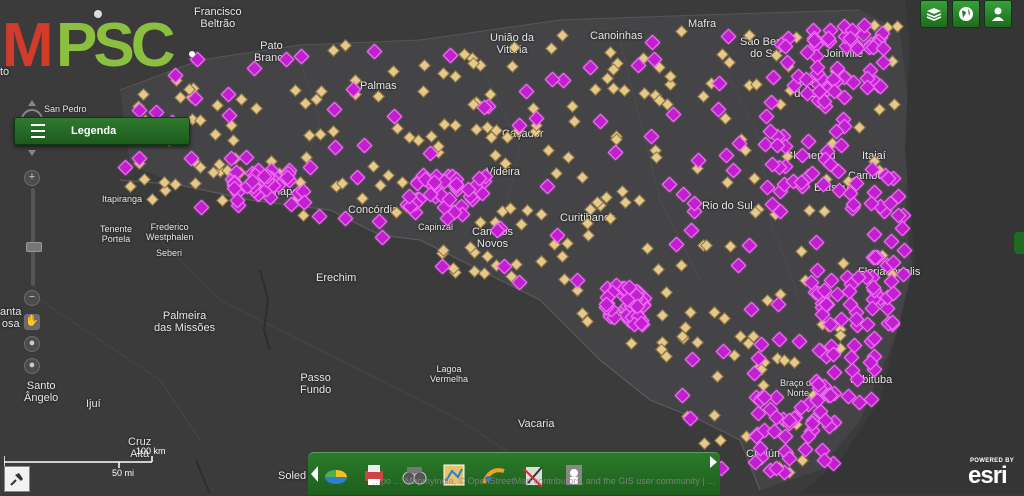  I want to click on place-label-curitibanos: Curitibanos, so click(588, 218).